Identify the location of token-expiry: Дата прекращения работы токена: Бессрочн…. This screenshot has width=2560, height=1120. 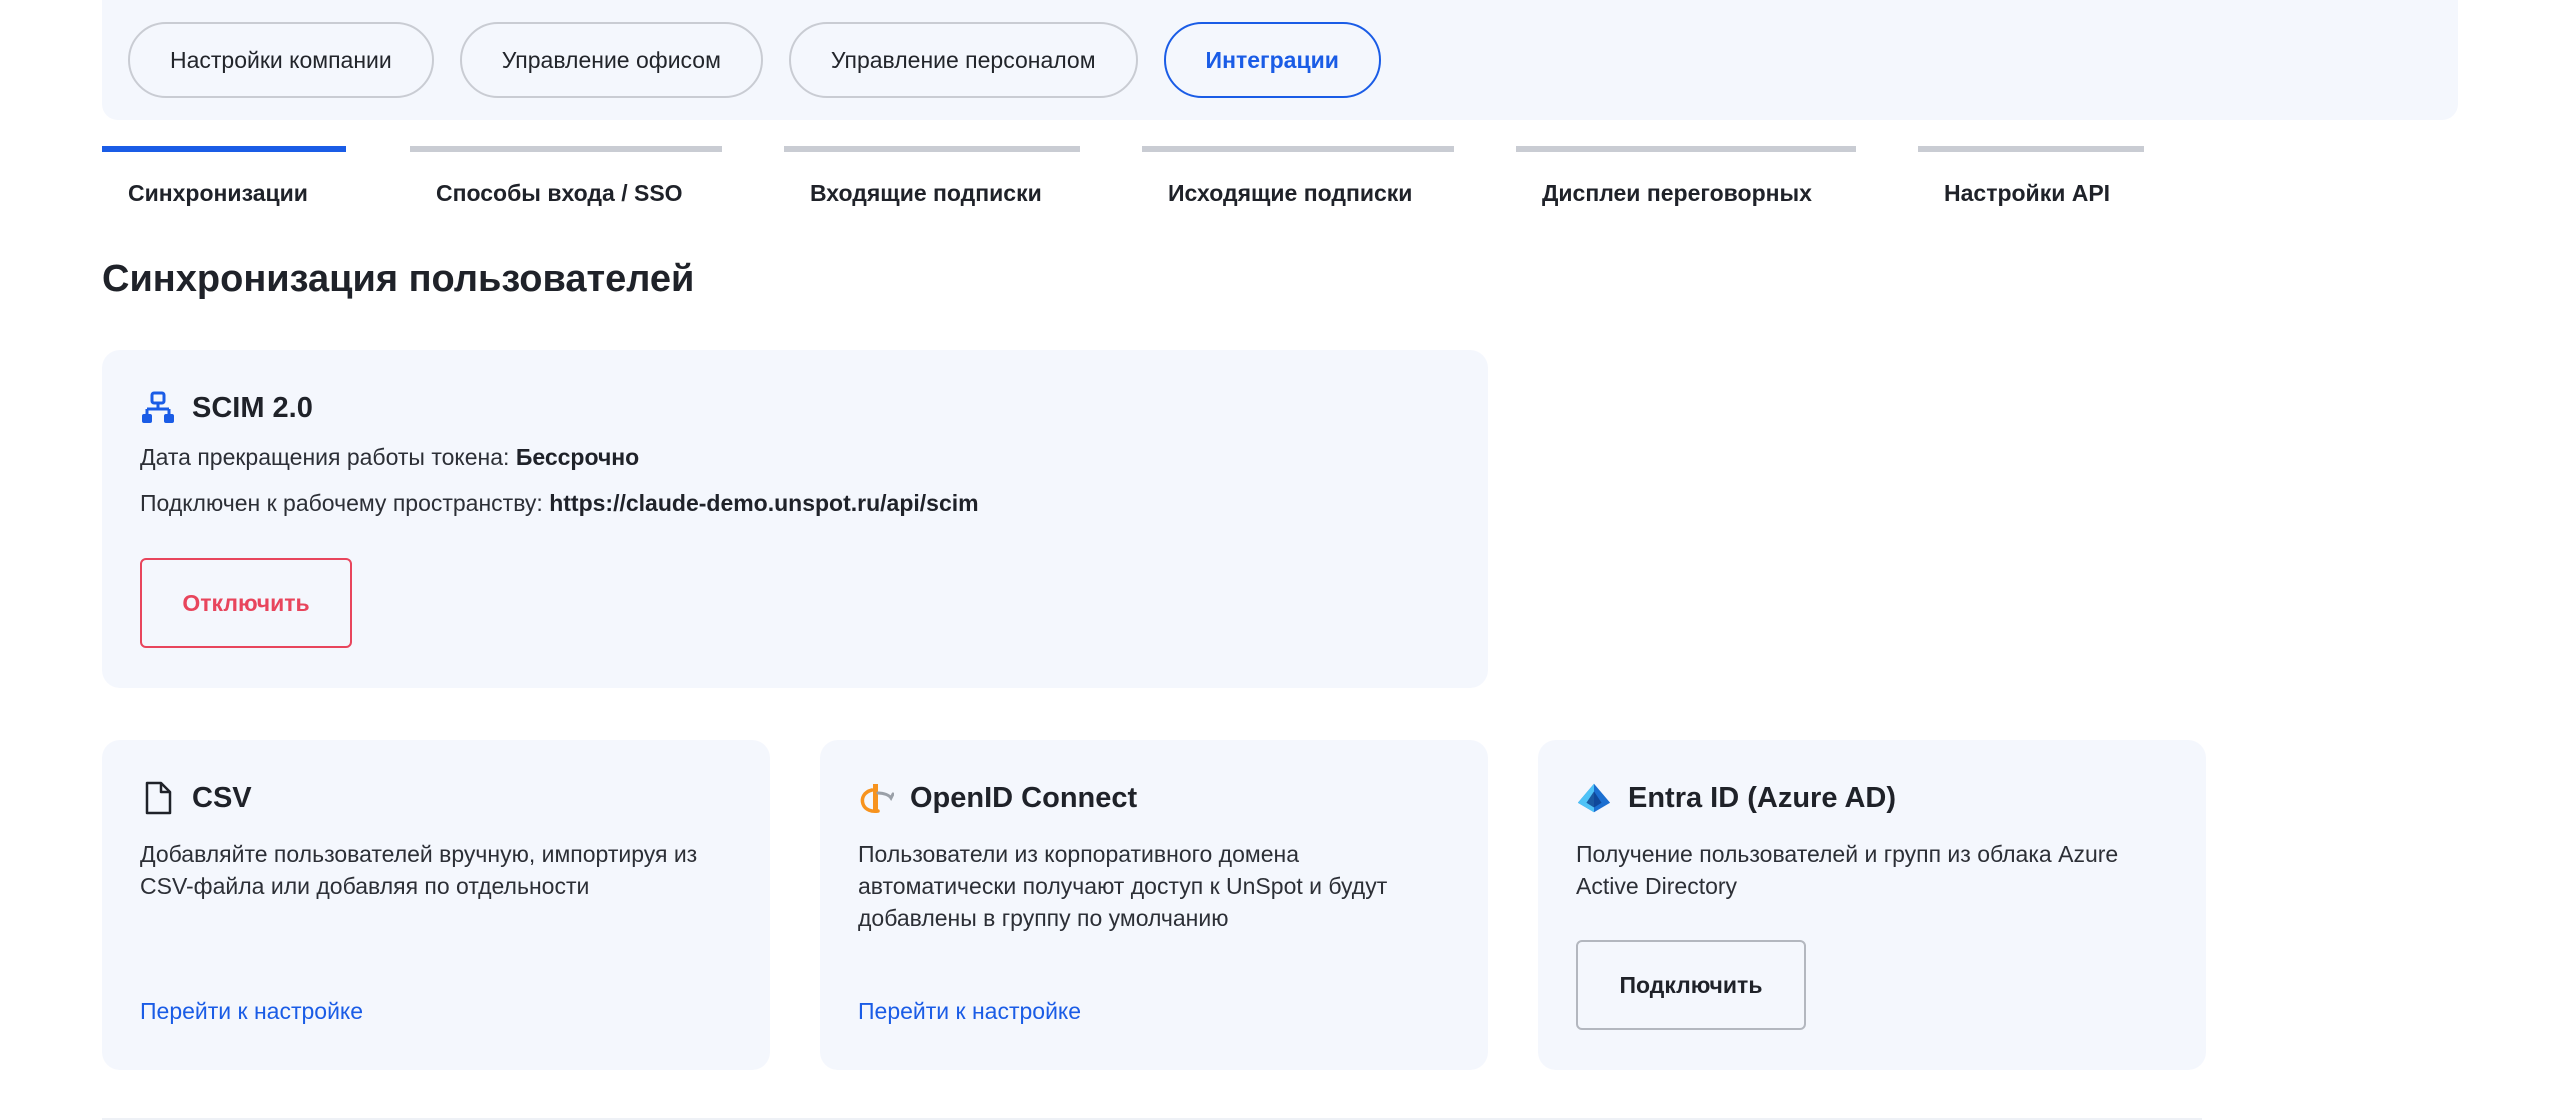
(389, 457).